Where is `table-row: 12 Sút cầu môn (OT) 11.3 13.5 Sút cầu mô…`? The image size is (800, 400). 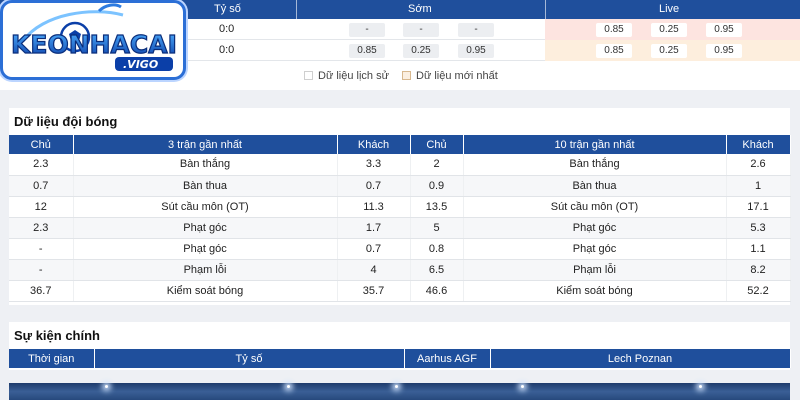
table-row: 12 Sút cầu môn (OT) 11.3 13.5 Sút cầu mô… is located at coordinates (400, 207).